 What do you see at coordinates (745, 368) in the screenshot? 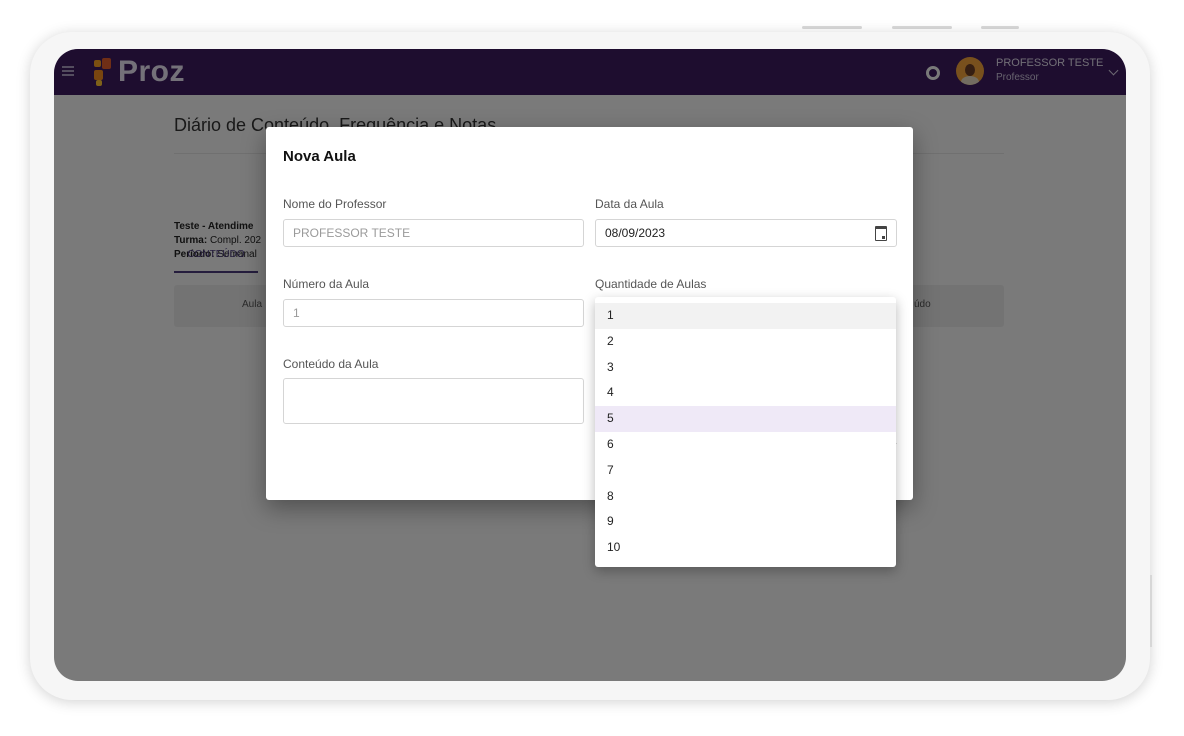
I see `option-3: 3` at bounding box center [745, 368].